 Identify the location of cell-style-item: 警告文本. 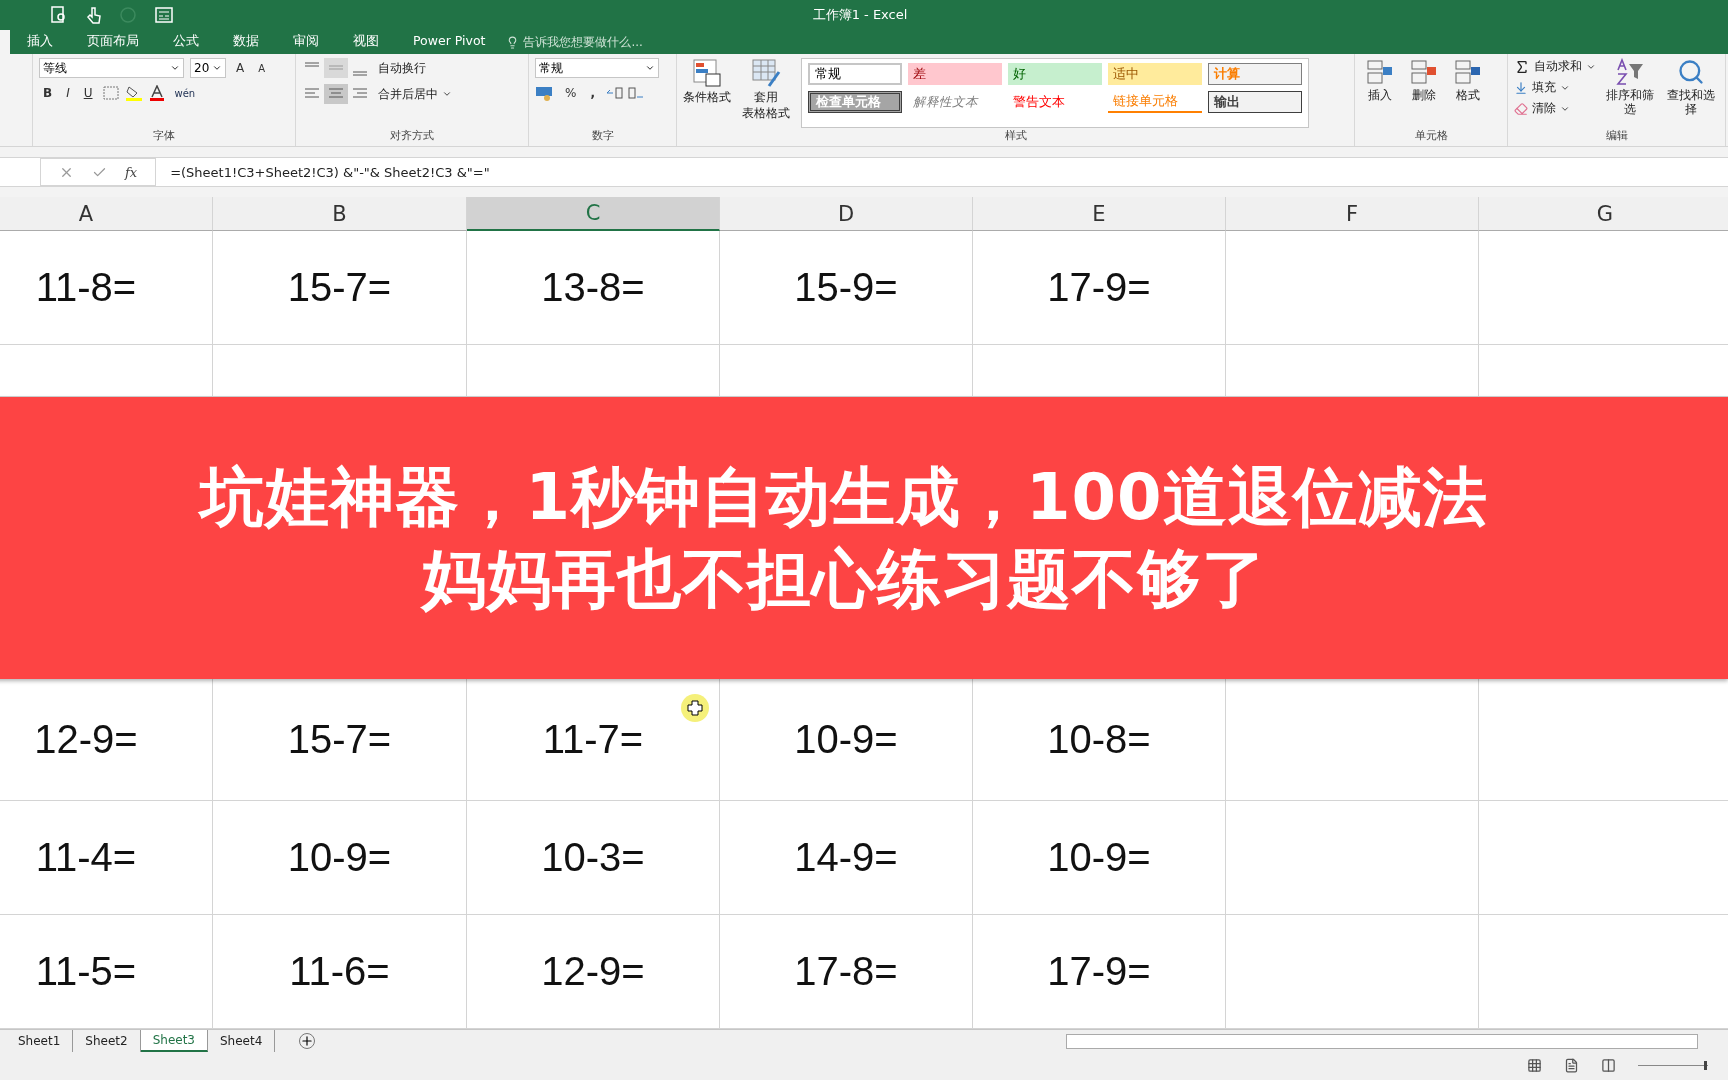
(1055, 102).